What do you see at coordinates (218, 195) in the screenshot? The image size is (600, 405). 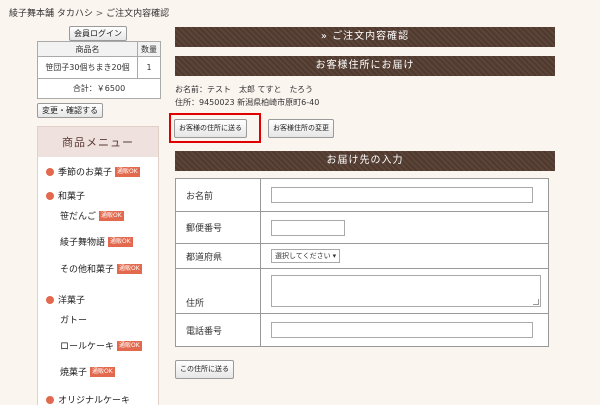 I see `name-label: お名前` at bounding box center [218, 195].